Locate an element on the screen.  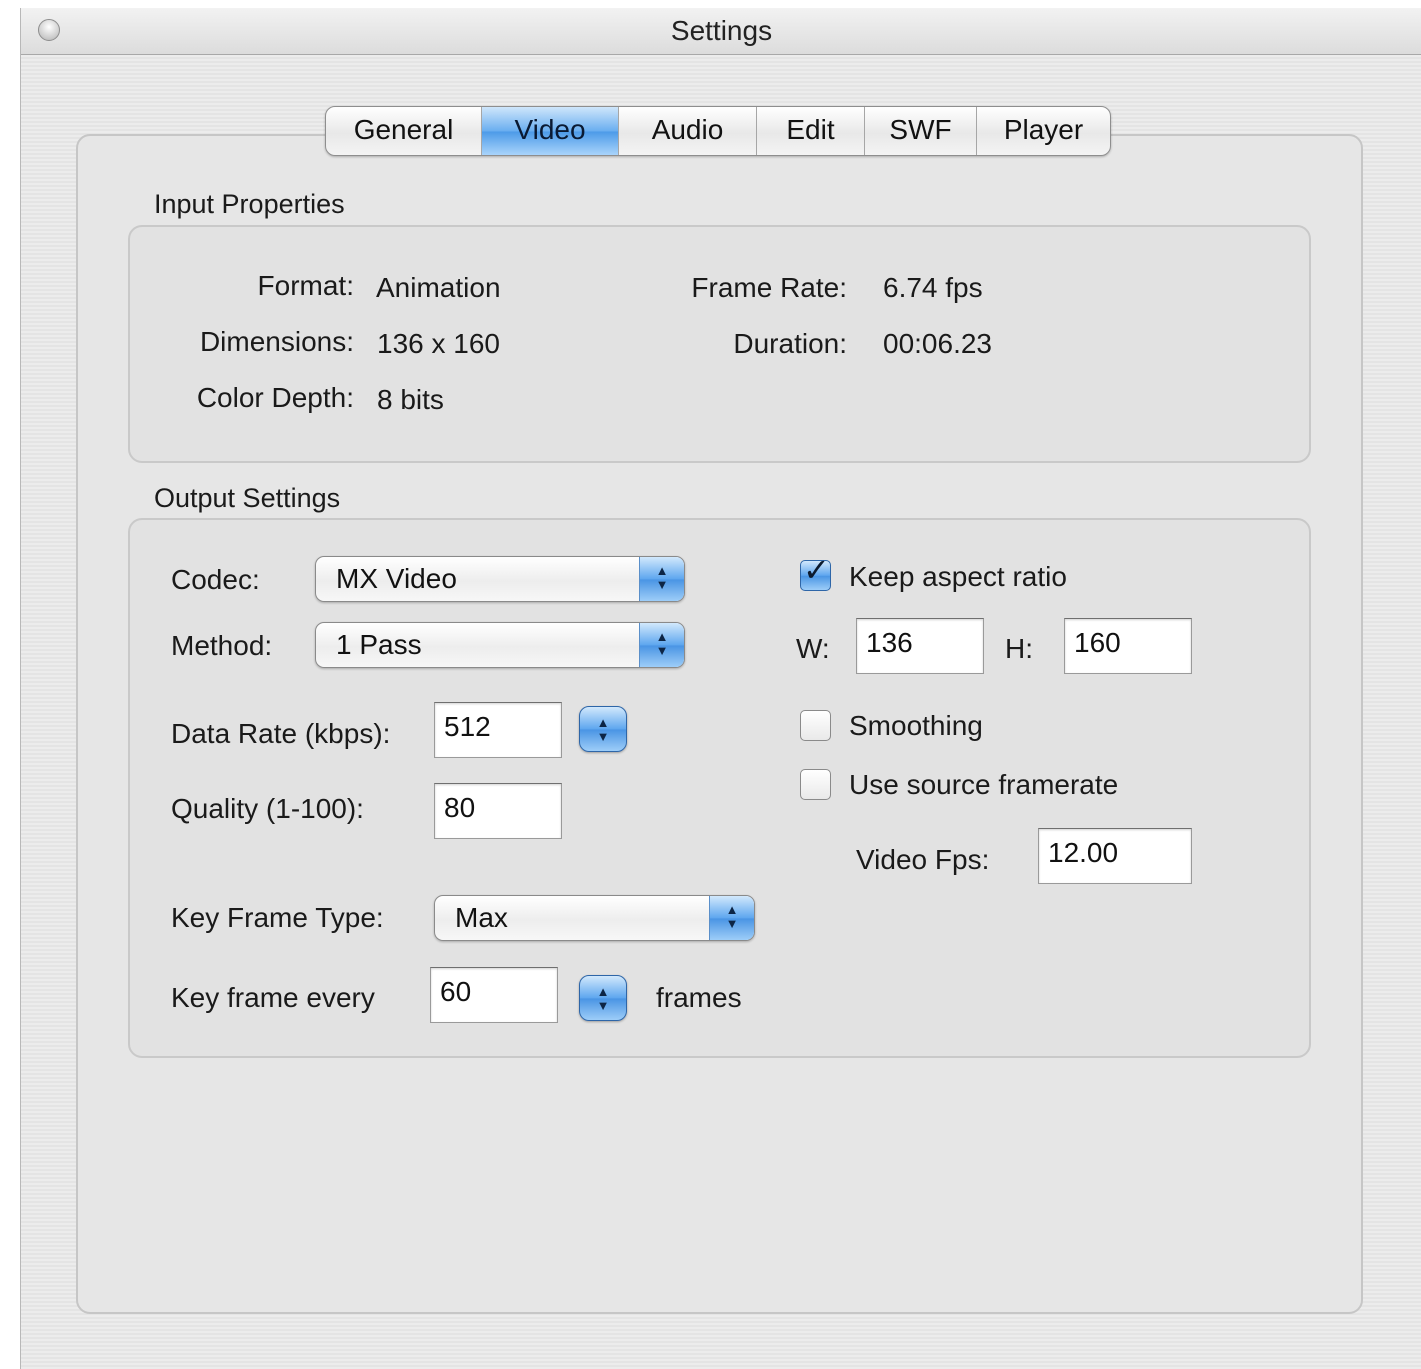
height-label: H: is located at coordinates (1019, 648).